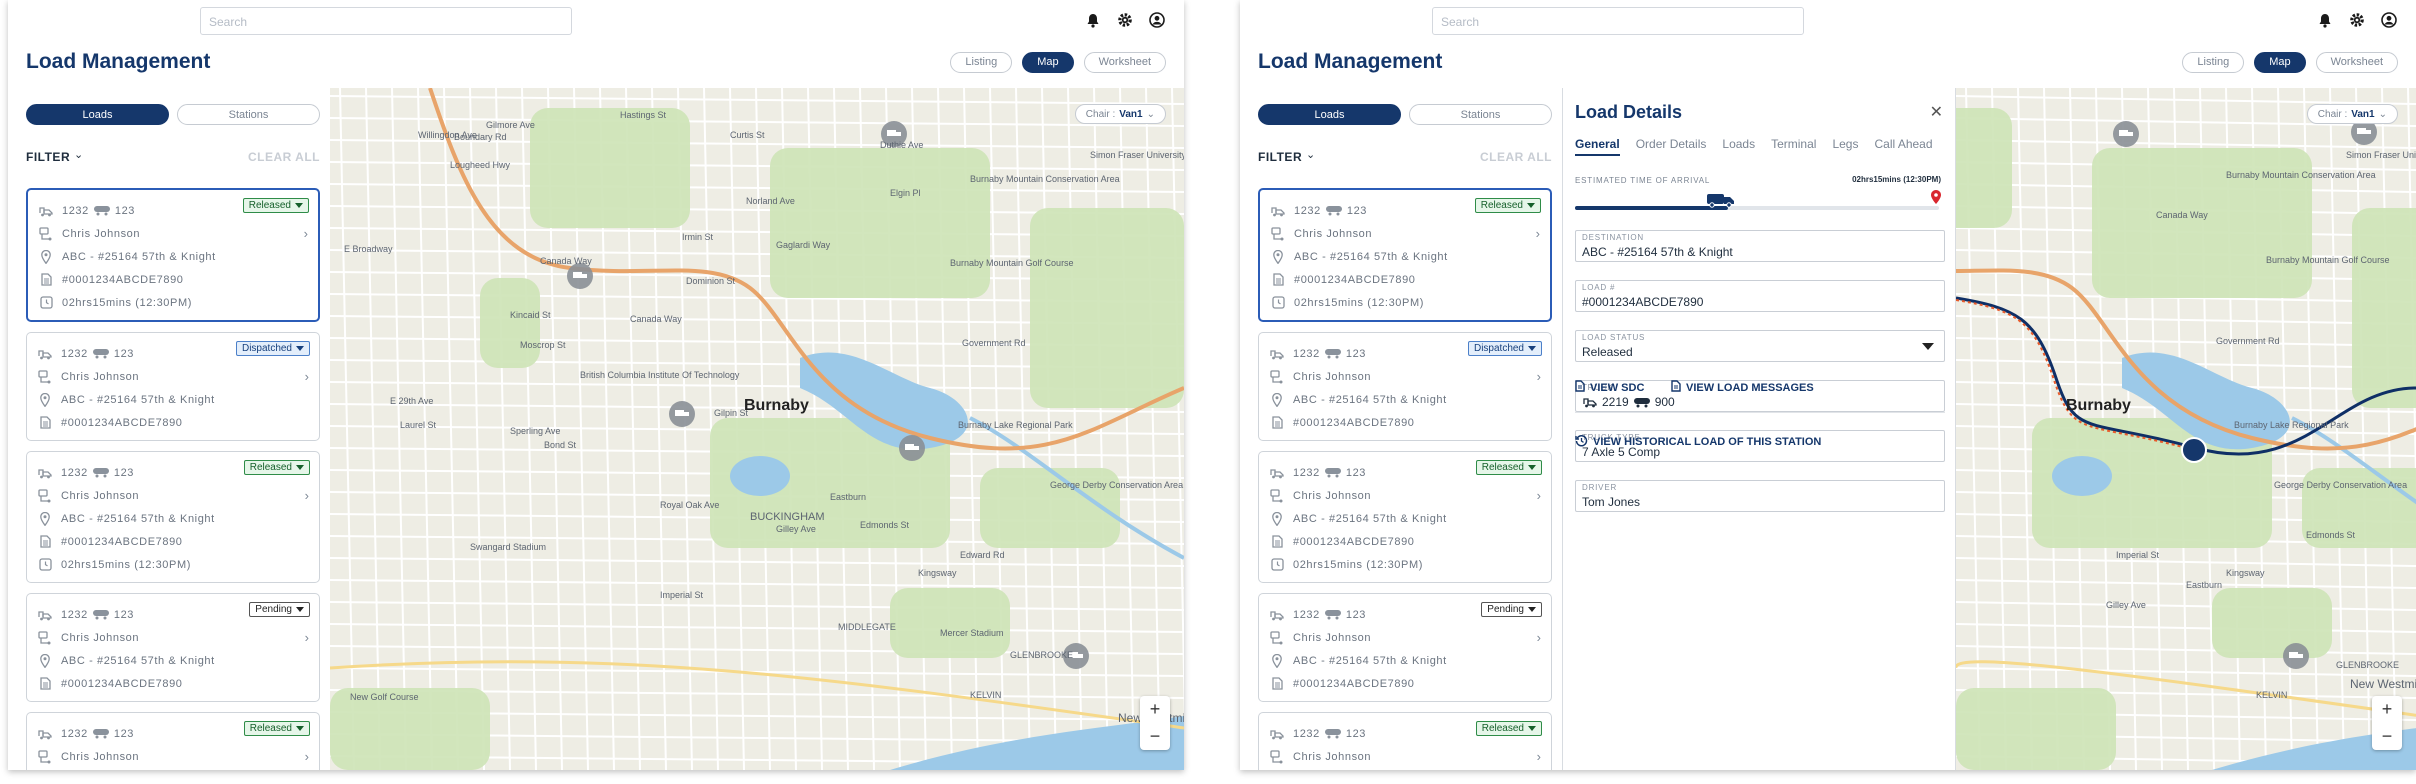  Describe the element at coordinates (1609, 387) in the screenshot. I see `view-sdc-link: VIEW SDC` at that location.